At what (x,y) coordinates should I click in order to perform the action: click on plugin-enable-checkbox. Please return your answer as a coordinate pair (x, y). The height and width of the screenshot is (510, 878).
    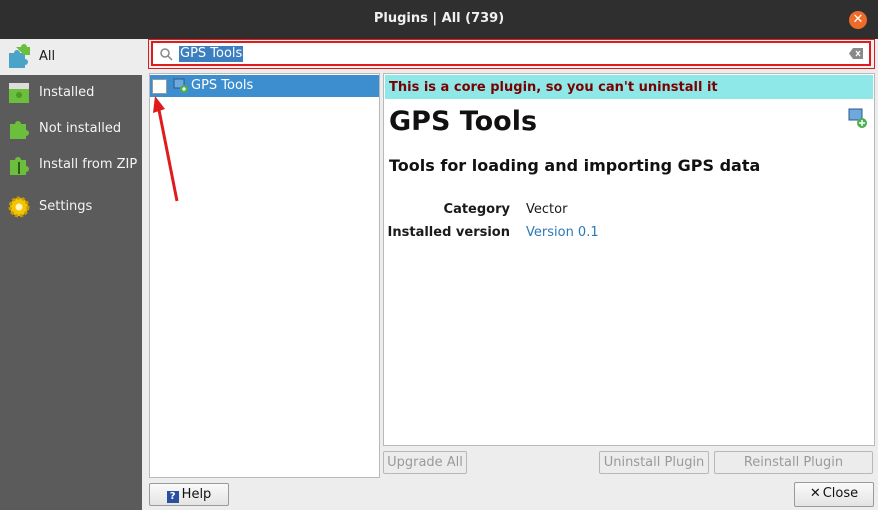
    Looking at the image, I should click on (159, 86).